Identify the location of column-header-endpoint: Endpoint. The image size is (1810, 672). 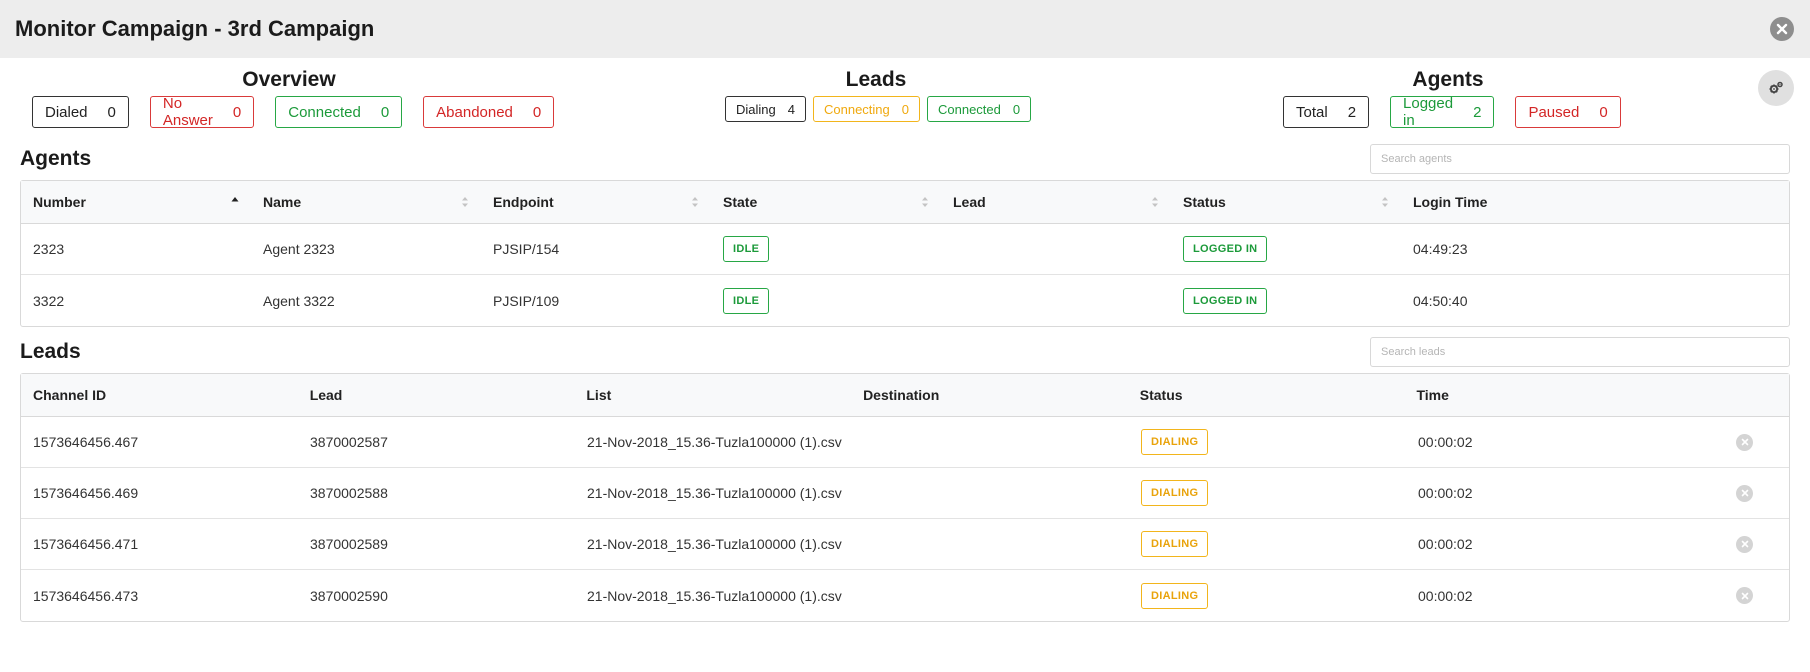
(596, 202).